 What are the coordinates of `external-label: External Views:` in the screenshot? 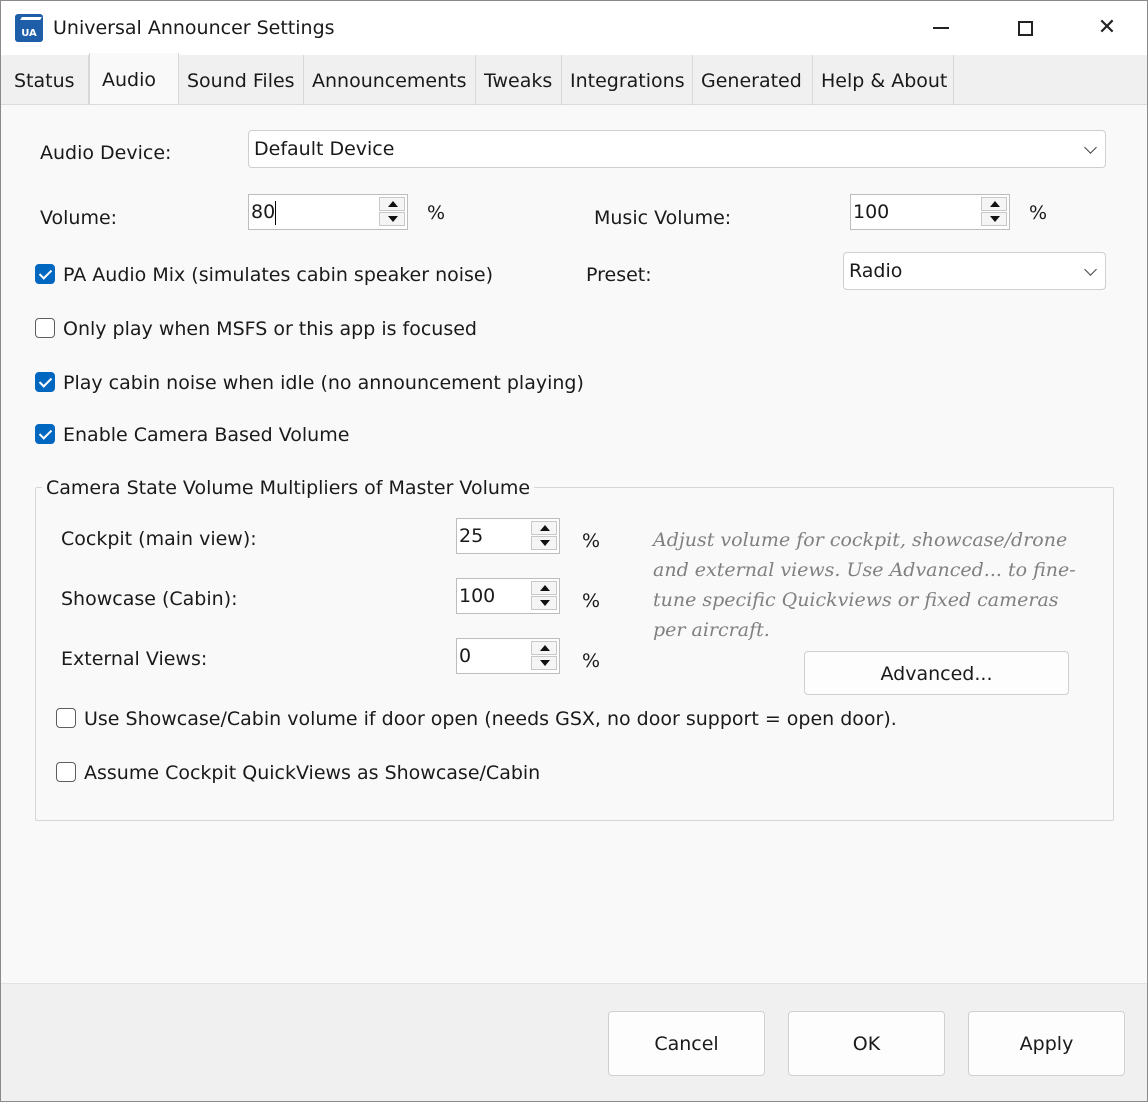 It's located at (134, 659).